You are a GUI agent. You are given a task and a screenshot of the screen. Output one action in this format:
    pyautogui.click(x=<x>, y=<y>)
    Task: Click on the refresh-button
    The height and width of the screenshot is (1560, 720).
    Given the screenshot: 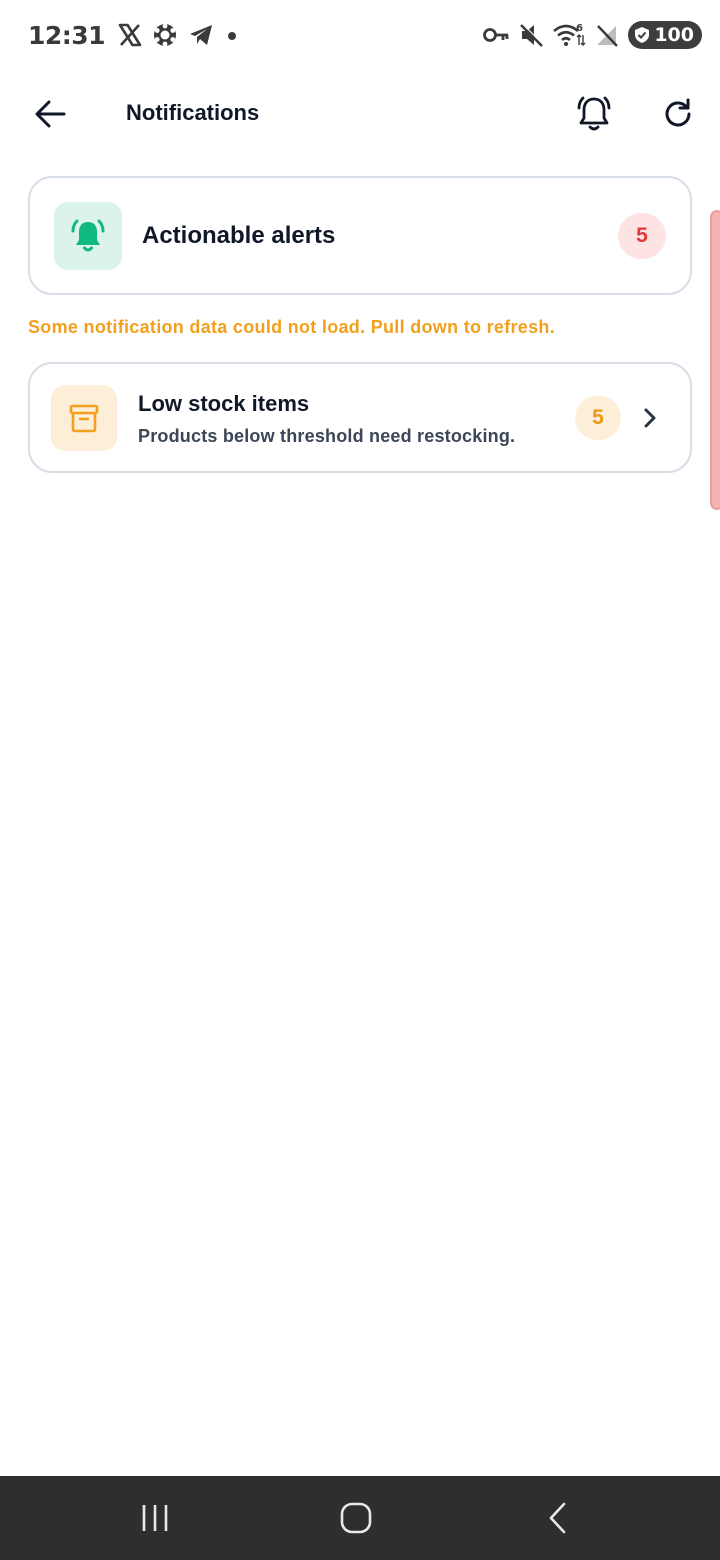 What is the action you would take?
    pyautogui.click(x=678, y=114)
    